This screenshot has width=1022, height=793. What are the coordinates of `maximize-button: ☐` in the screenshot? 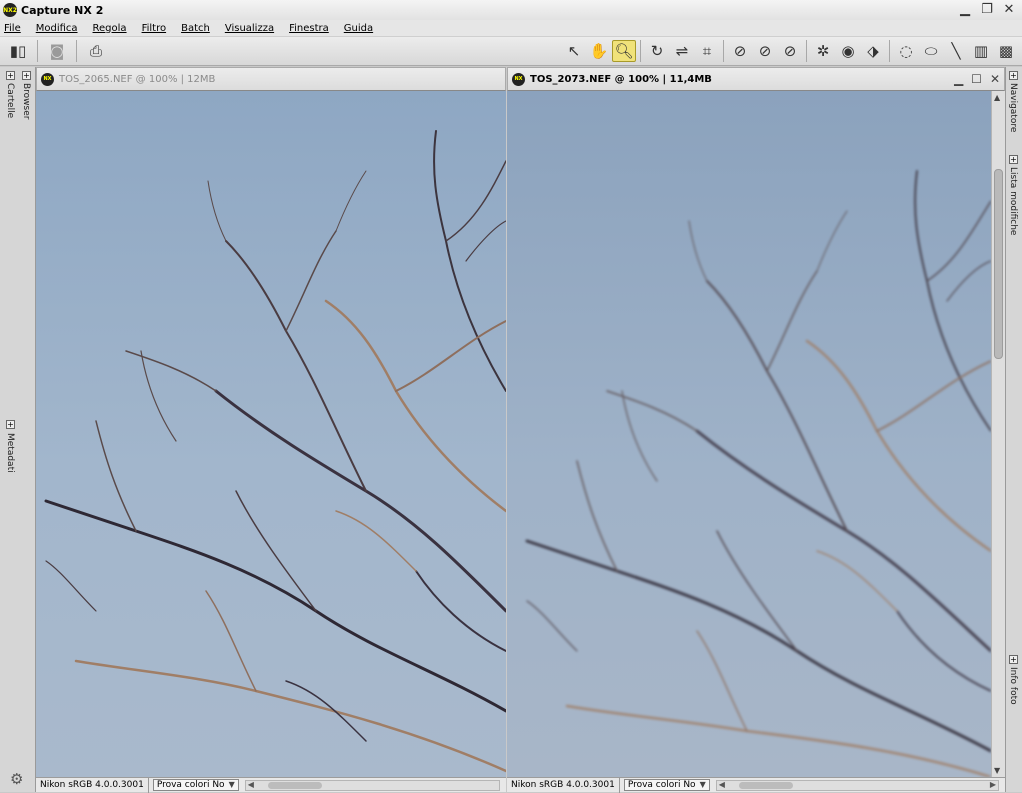 It's located at (976, 79).